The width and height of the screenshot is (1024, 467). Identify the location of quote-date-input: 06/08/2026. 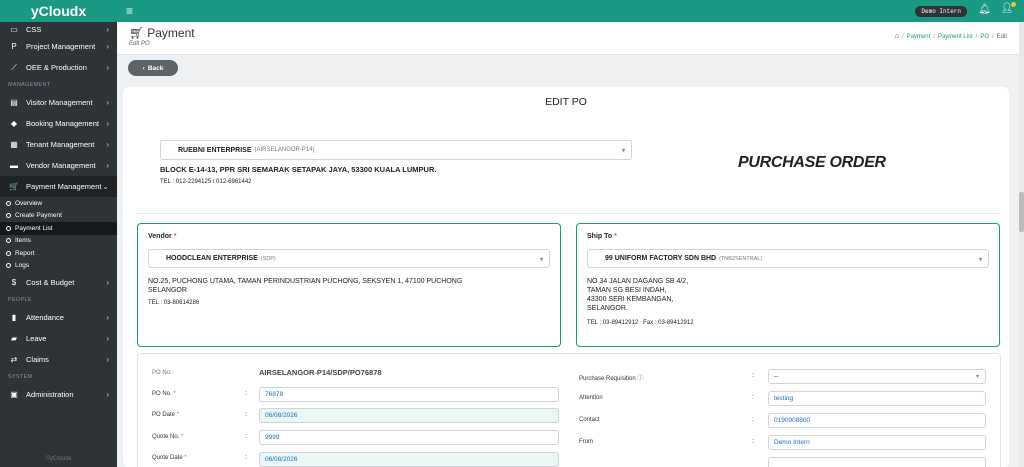
(409, 459).